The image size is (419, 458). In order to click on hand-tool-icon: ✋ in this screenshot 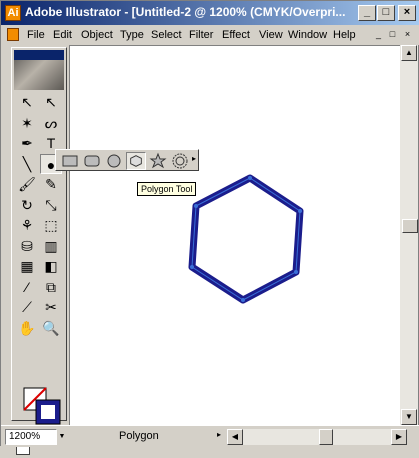, I will do `click(27, 328)`.